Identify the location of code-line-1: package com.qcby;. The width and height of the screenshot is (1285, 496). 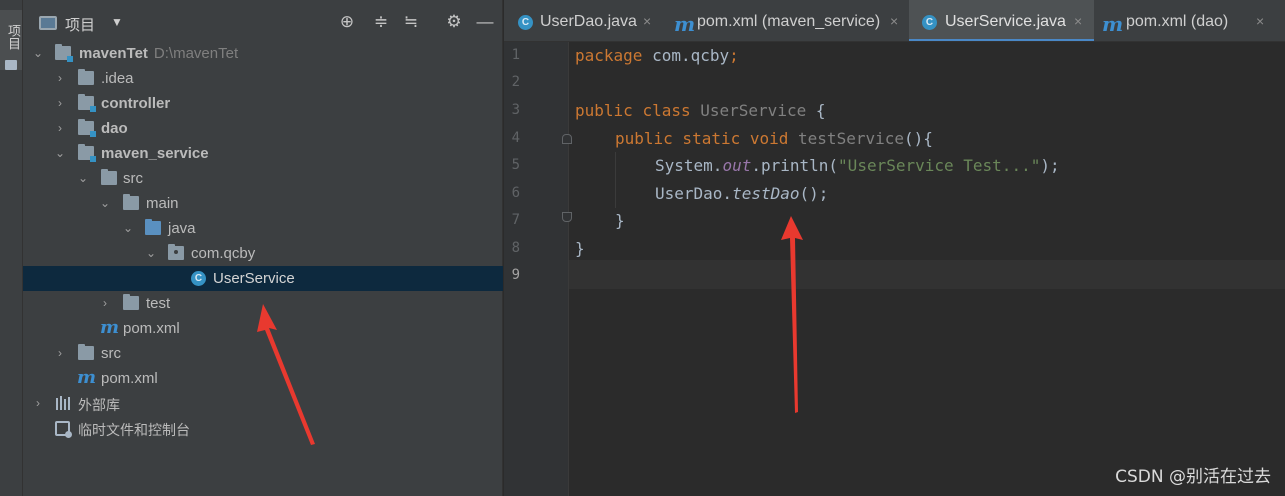
(657, 55).